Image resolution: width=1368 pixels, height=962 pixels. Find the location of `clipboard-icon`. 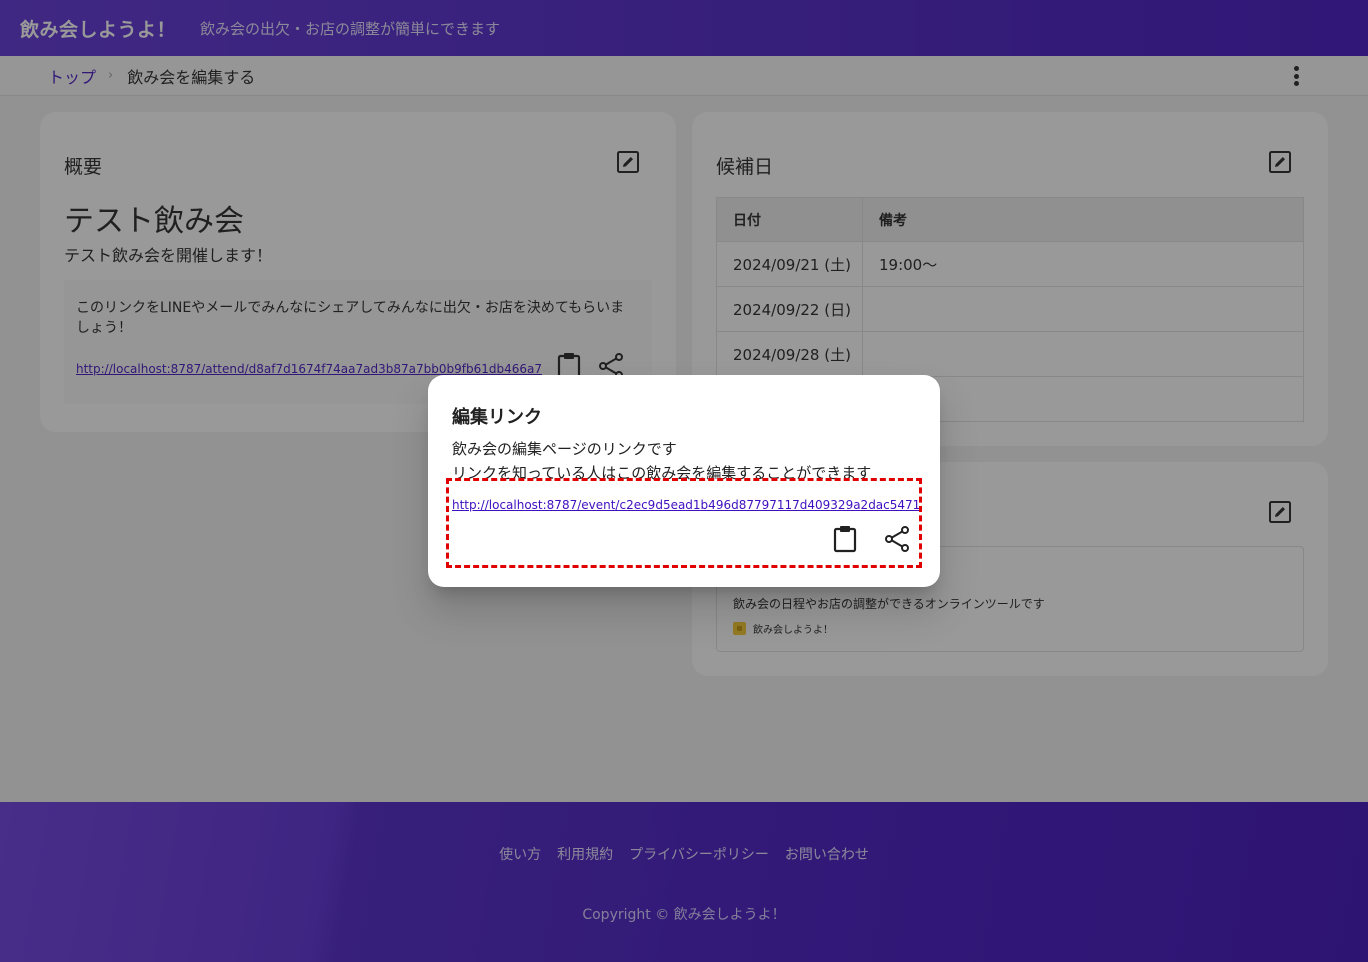

clipboard-icon is located at coordinates (845, 539).